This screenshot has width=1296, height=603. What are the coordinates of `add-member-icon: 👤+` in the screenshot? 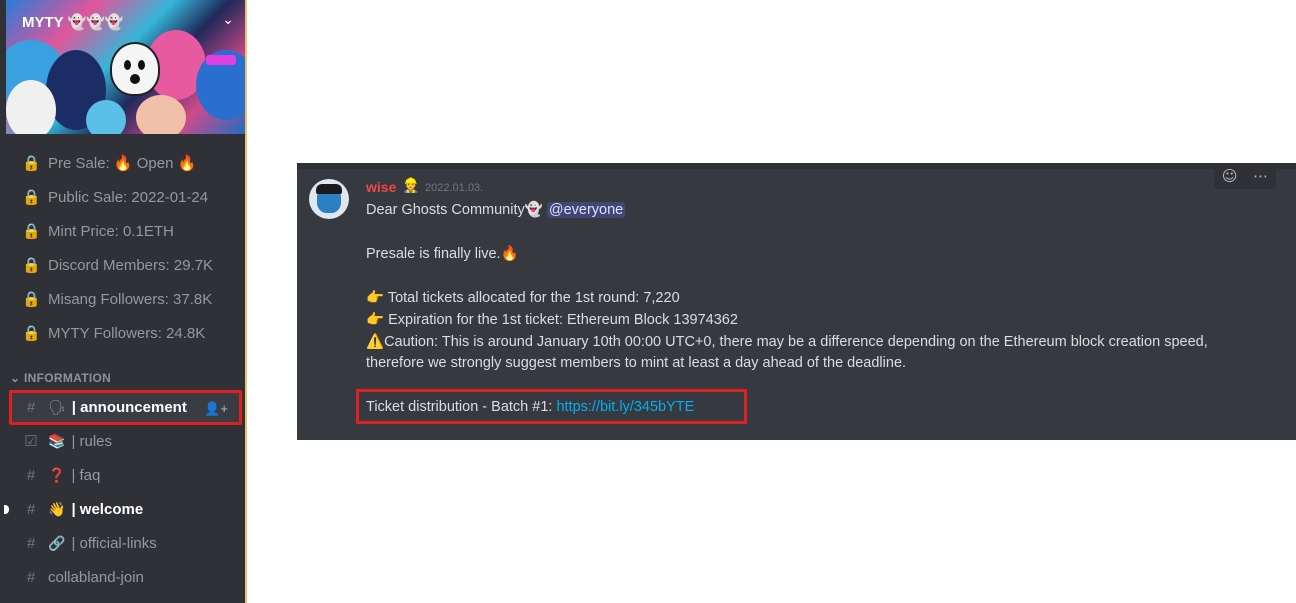 It's located at (216, 409).